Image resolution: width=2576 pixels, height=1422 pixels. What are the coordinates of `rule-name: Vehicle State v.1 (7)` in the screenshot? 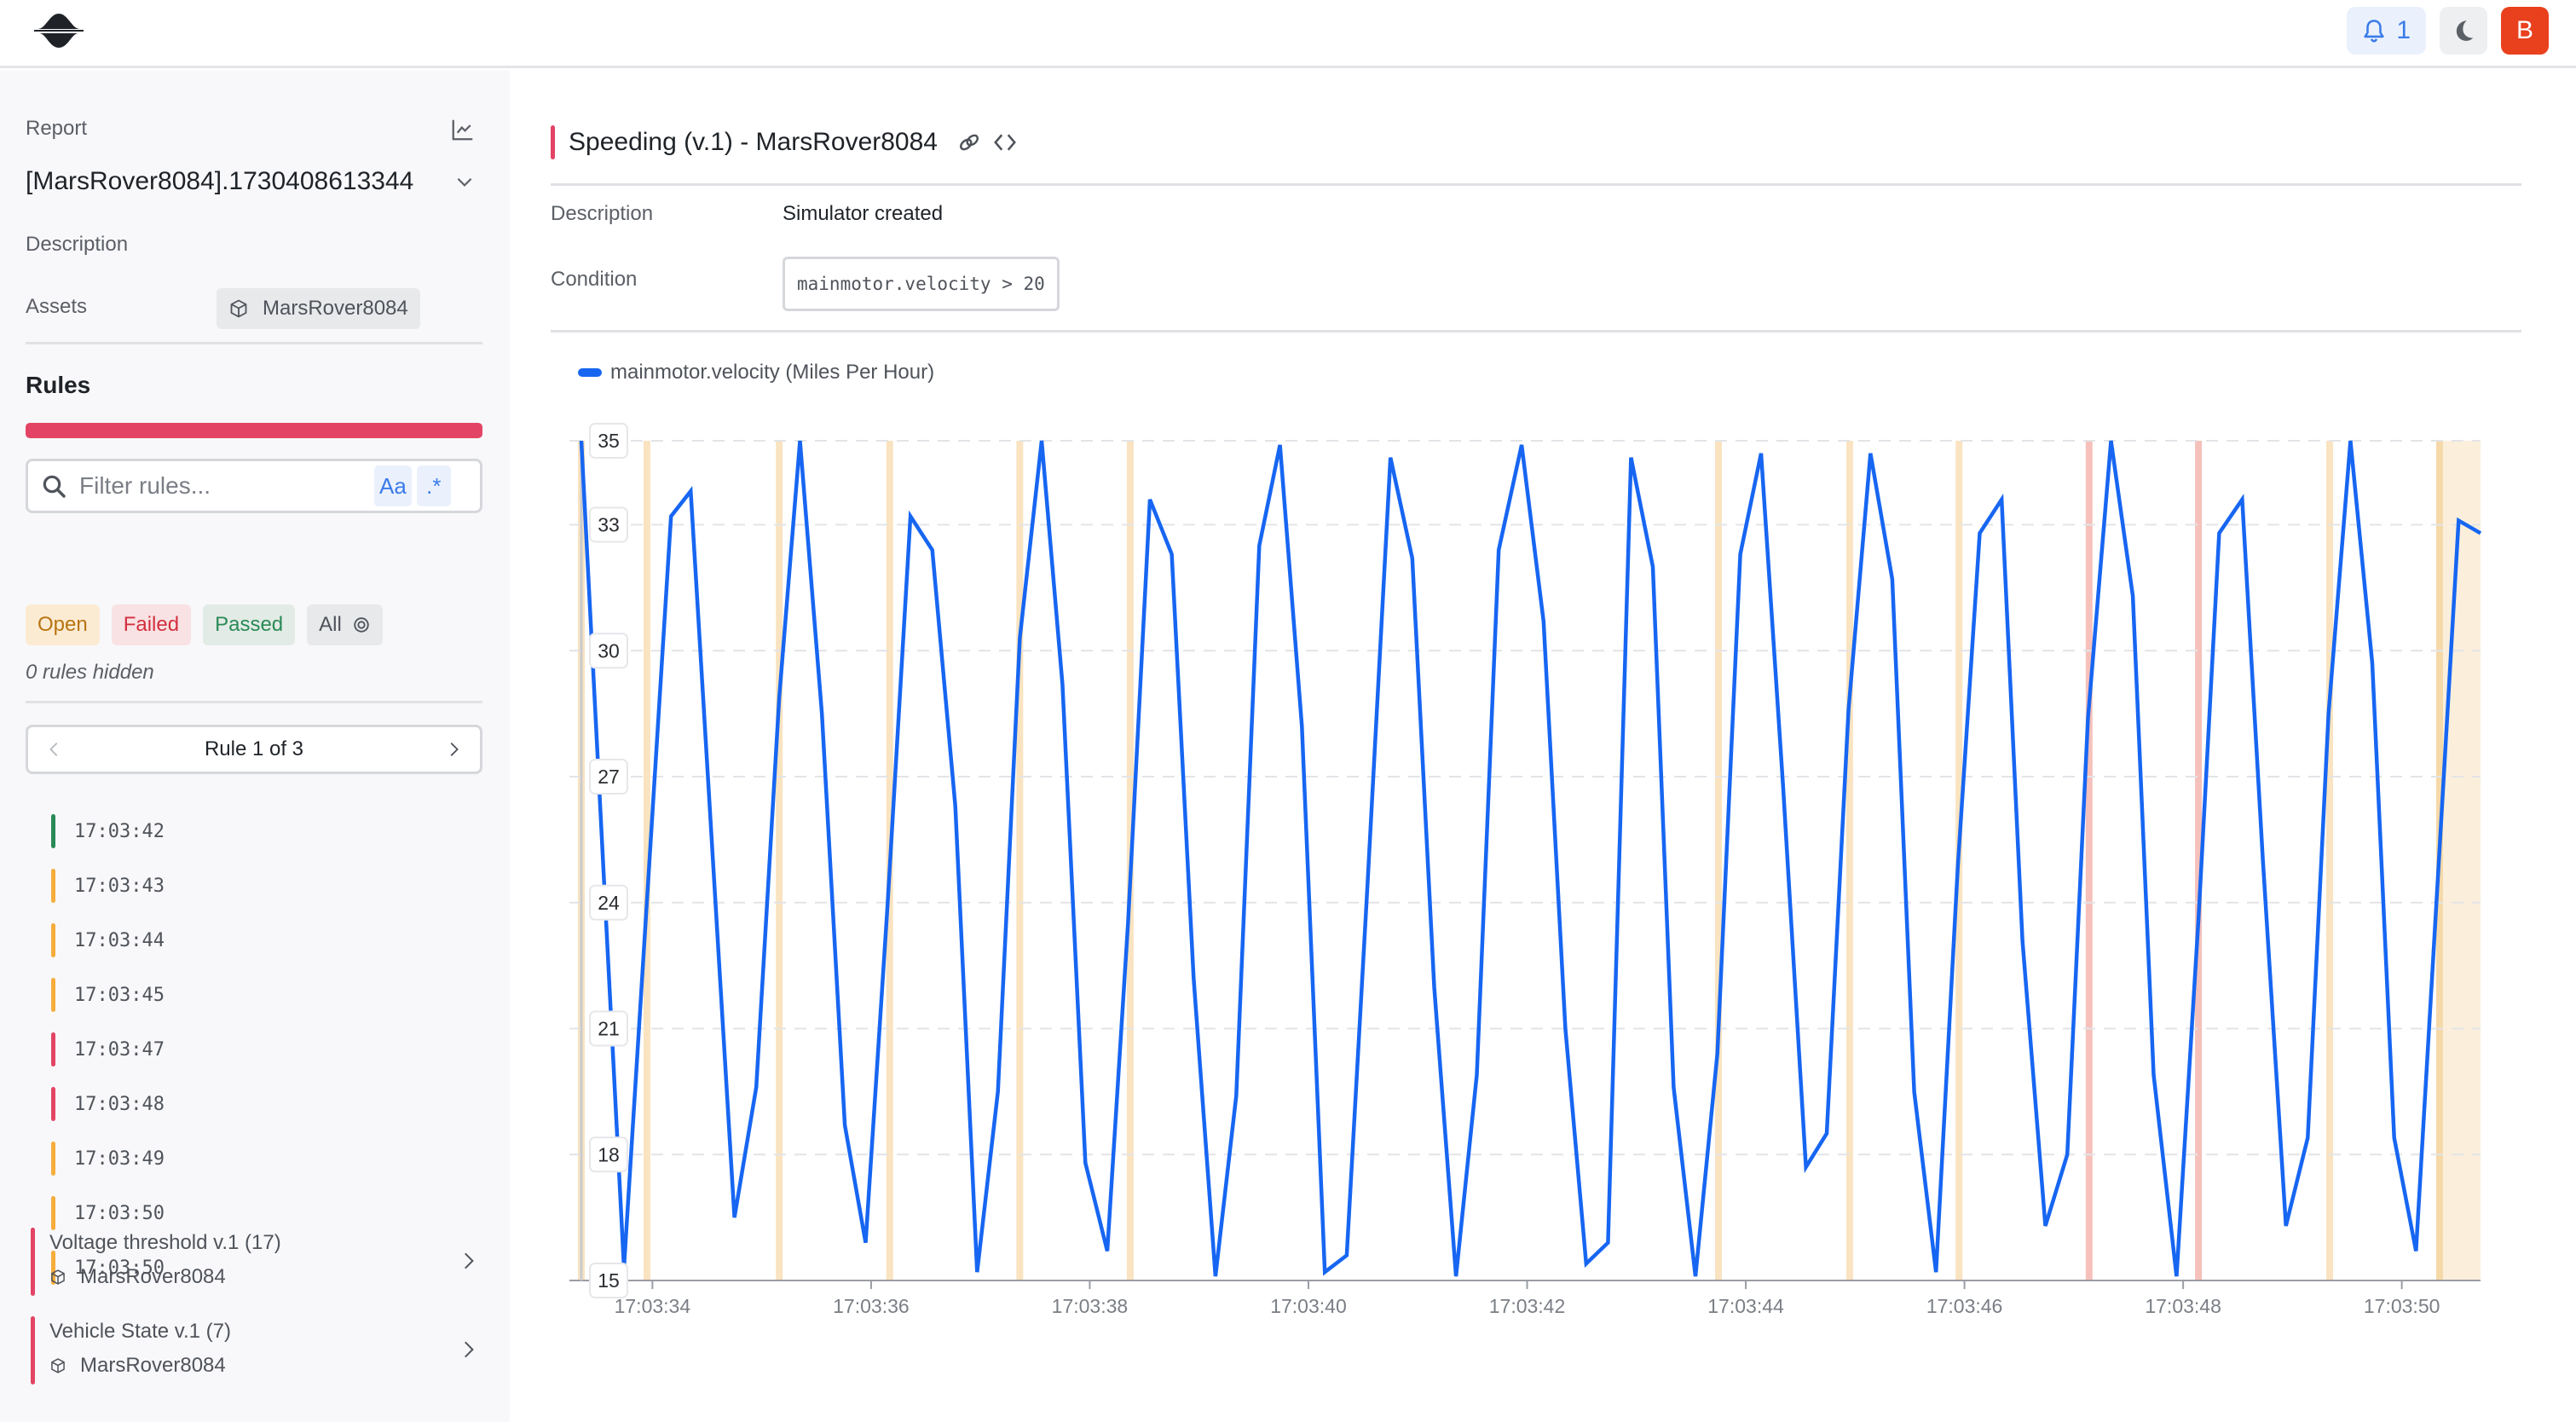 It's located at (140, 1332).